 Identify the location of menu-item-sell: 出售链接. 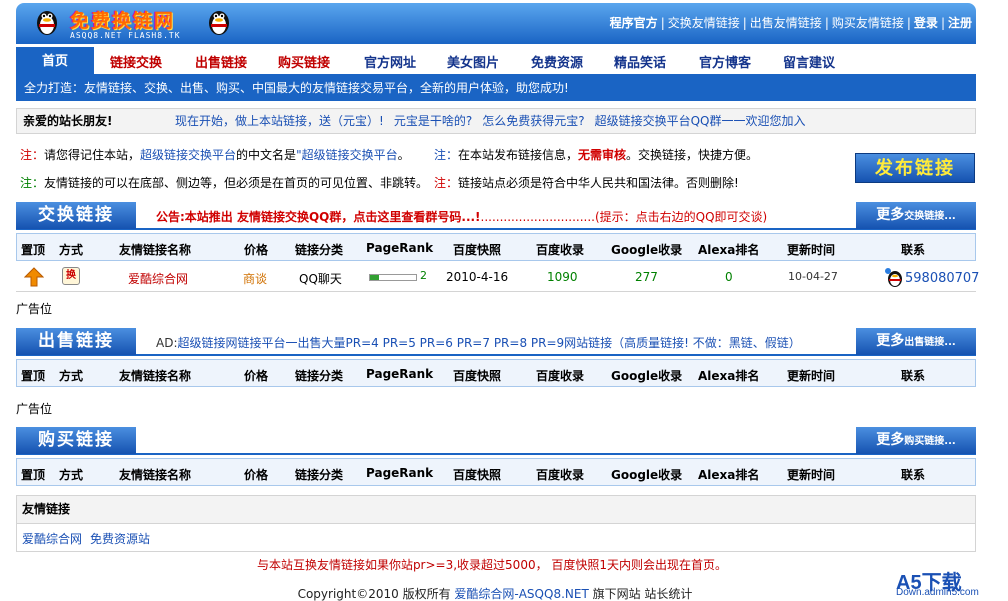
(221, 61).